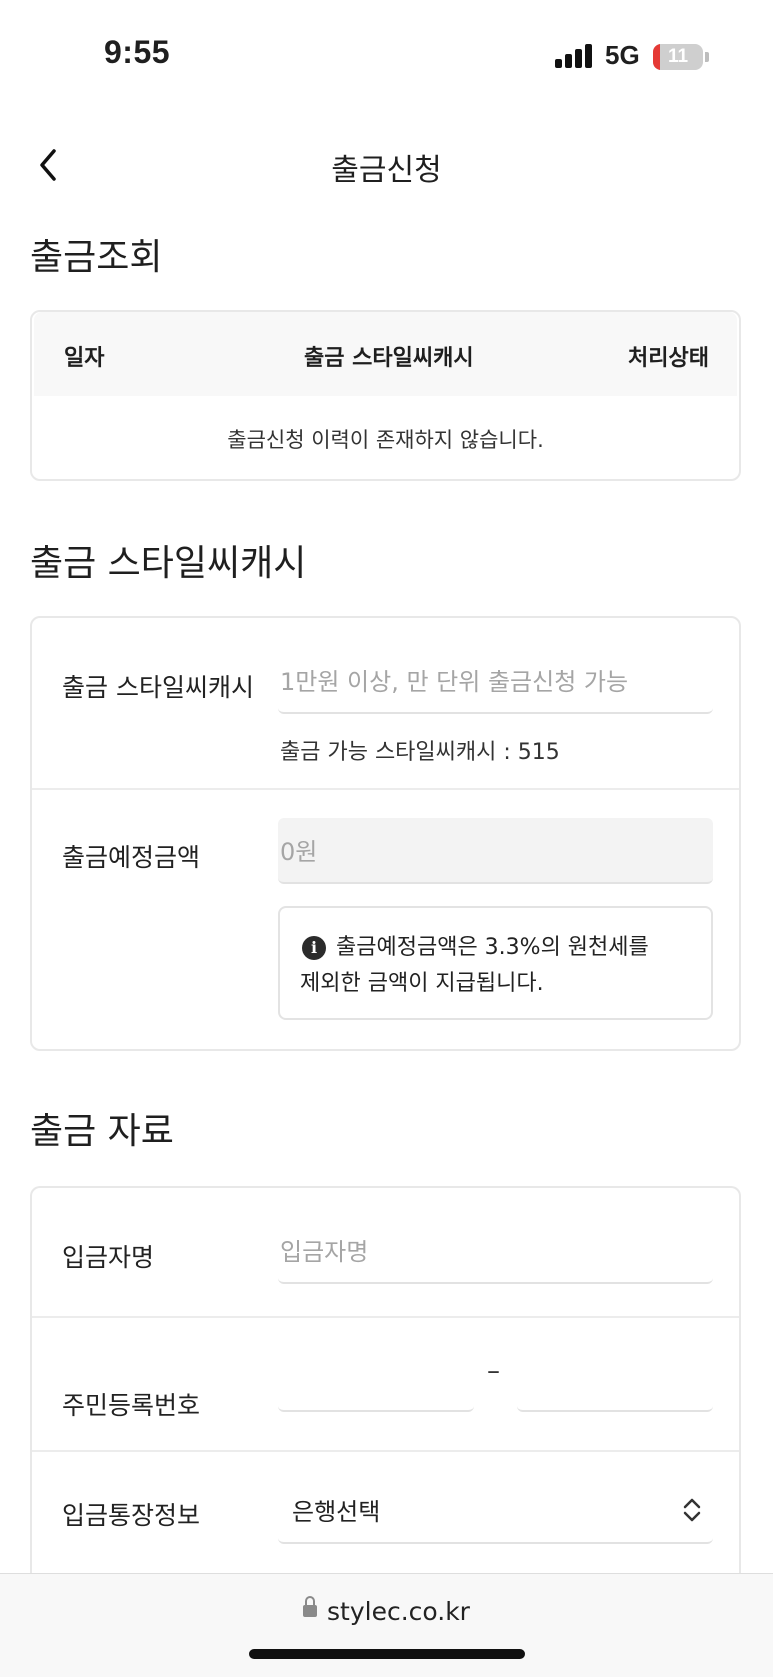 This screenshot has width=773, height=1677. Describe the element at coordinates (622, 55) in the screenshot. I see `network-type: 5G` at that location.